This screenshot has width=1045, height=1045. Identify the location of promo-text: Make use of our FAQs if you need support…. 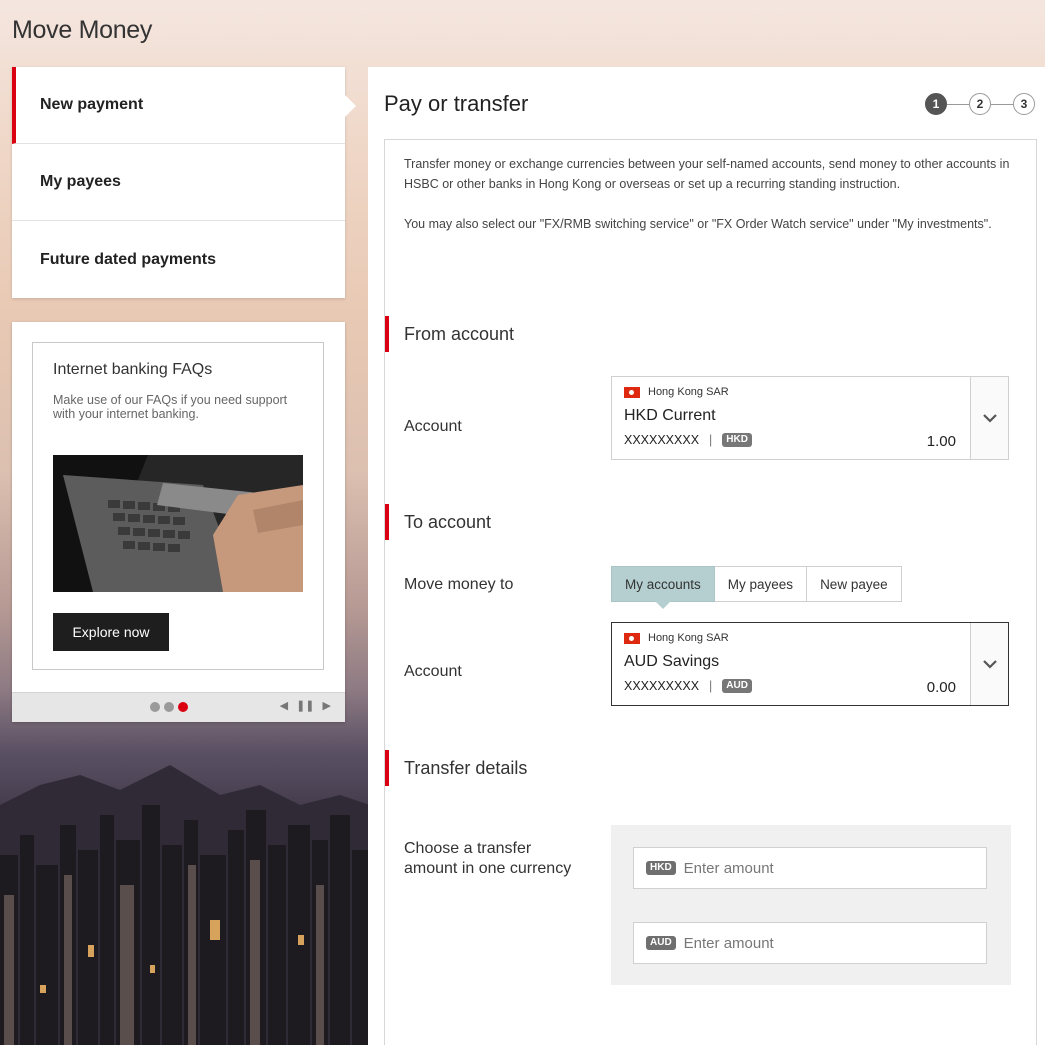
(170, 407).